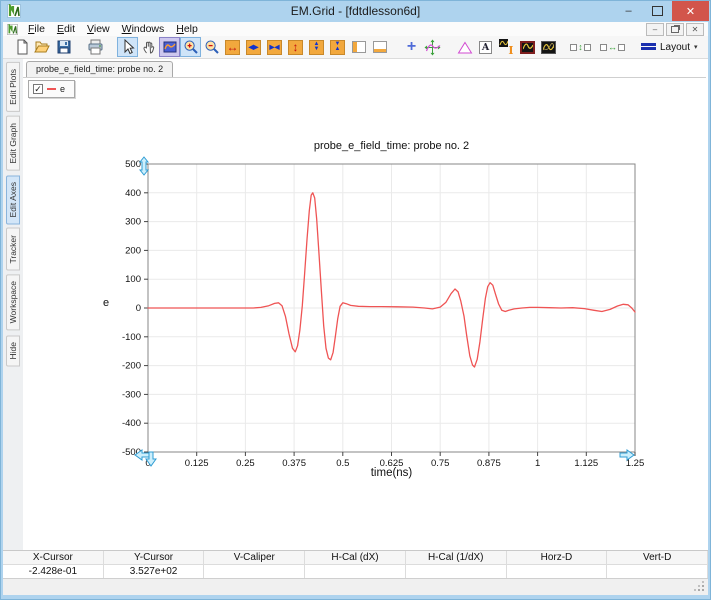 Image resolution: width=711 pixels, height=600 pixels. What do you see at coordinates (355, 557) in the screenshot?
I see `status-header-h-cal-dx: H-Cal (dX)` at bounding box center [355, 557].